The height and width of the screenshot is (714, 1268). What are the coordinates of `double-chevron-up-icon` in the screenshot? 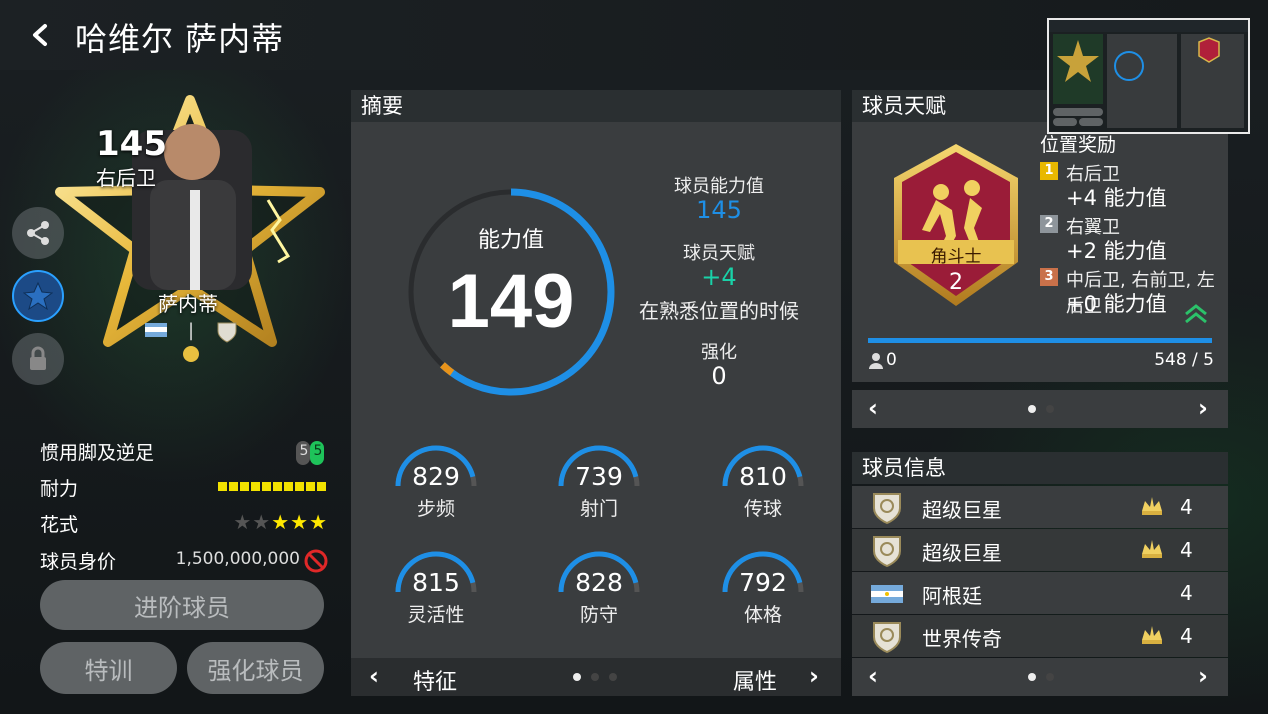 It's located at (1196, 314).